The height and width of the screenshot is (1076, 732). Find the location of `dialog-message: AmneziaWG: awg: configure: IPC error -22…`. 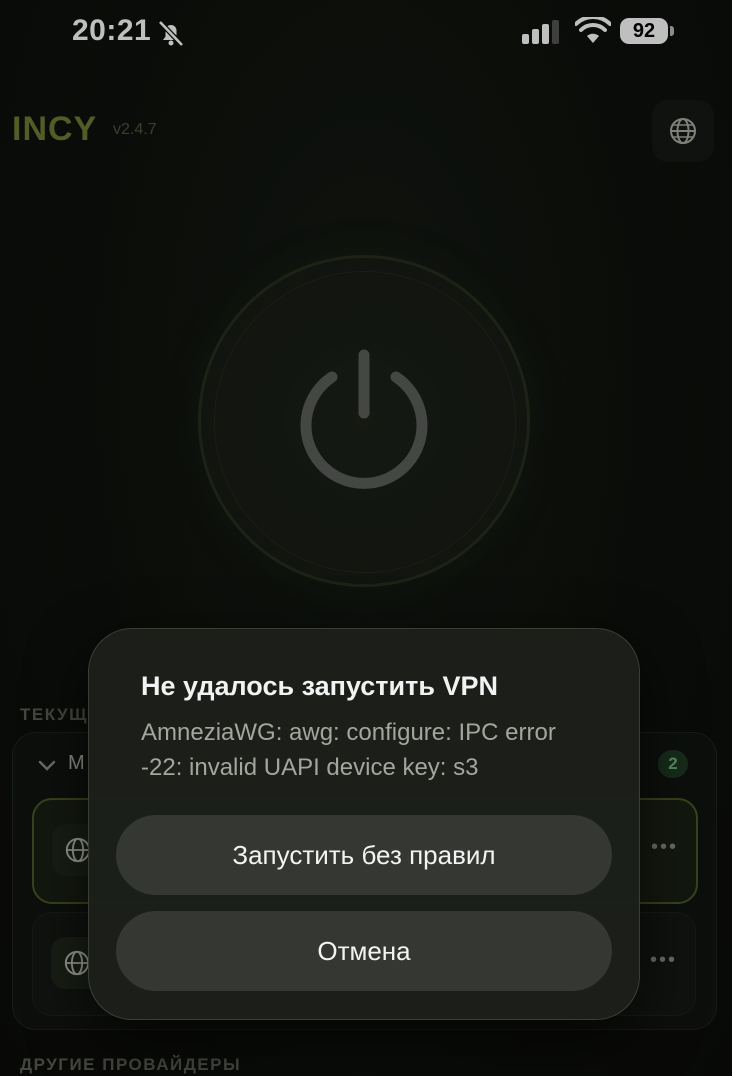

dialog-message: AmneziaWG: awg: configure: IPC error -22… is located at coordinates (348, 750).